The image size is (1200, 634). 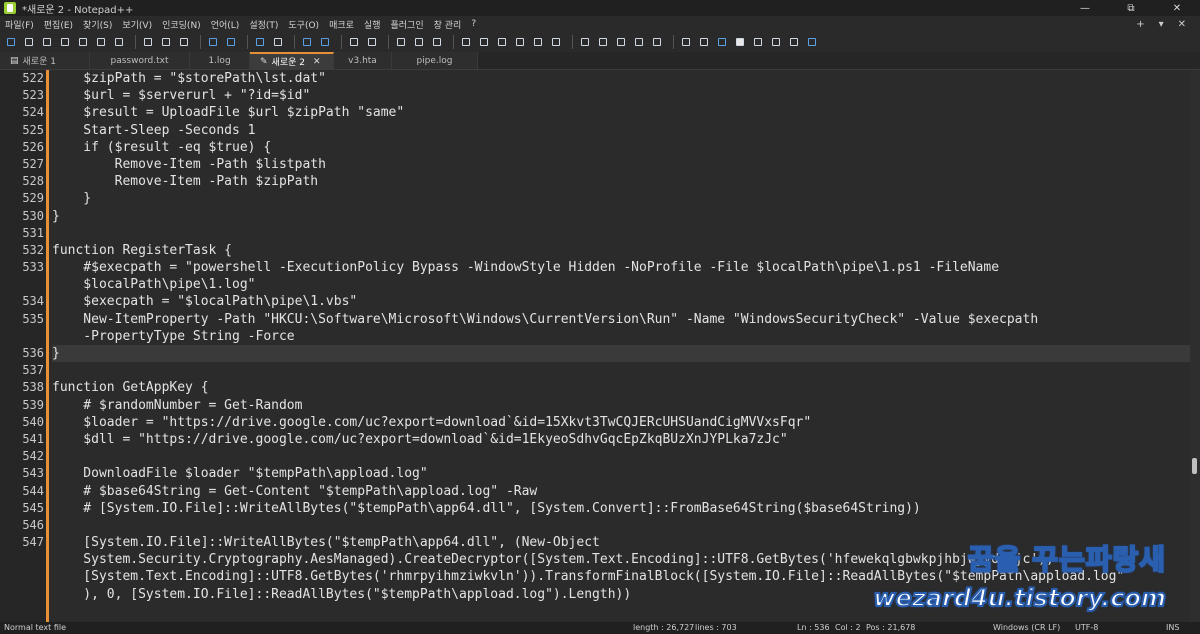 I want to click on plugin-json-icon, so click(x=740, y=42).